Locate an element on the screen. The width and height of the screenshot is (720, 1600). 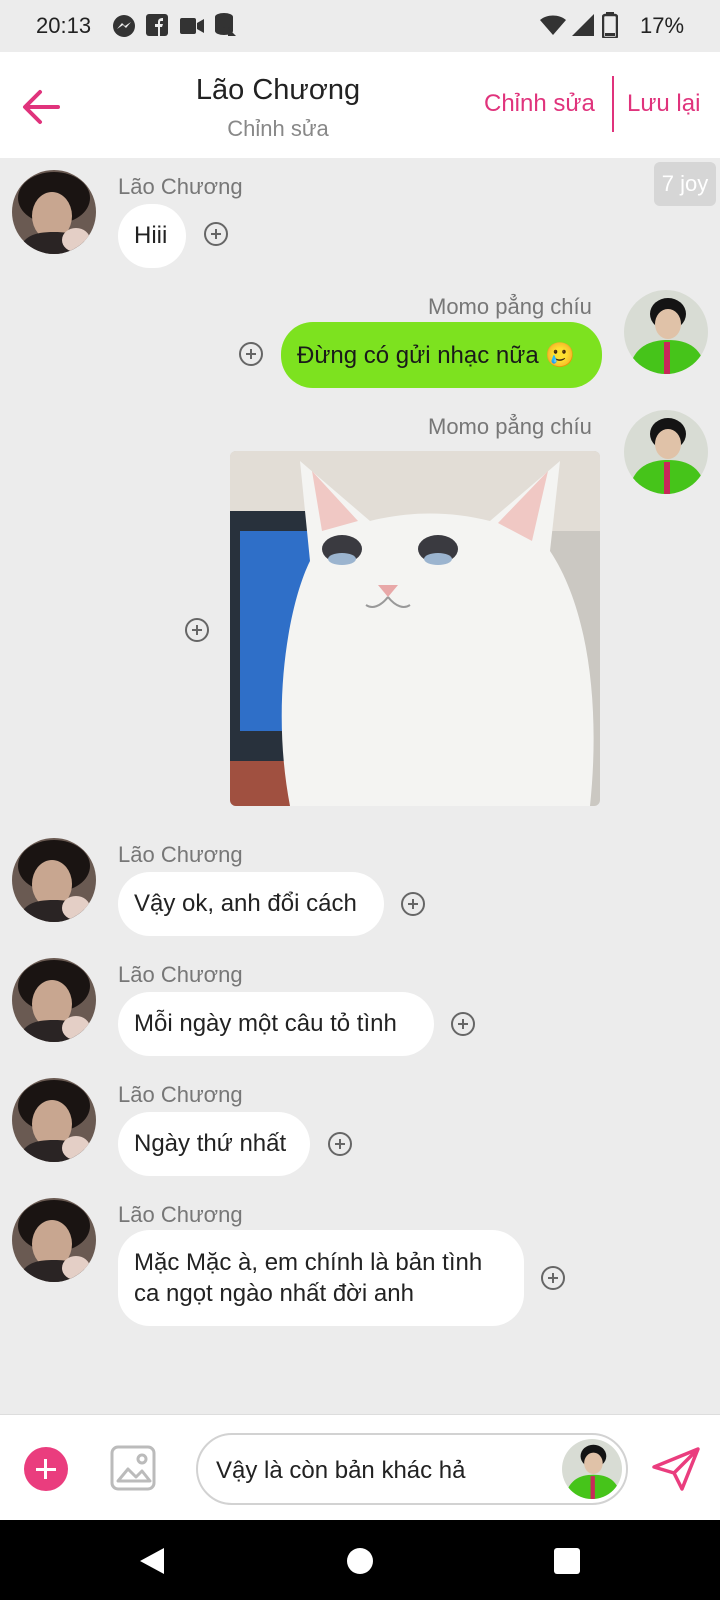
image-picker-icon is located at coordinates (133, 1468).